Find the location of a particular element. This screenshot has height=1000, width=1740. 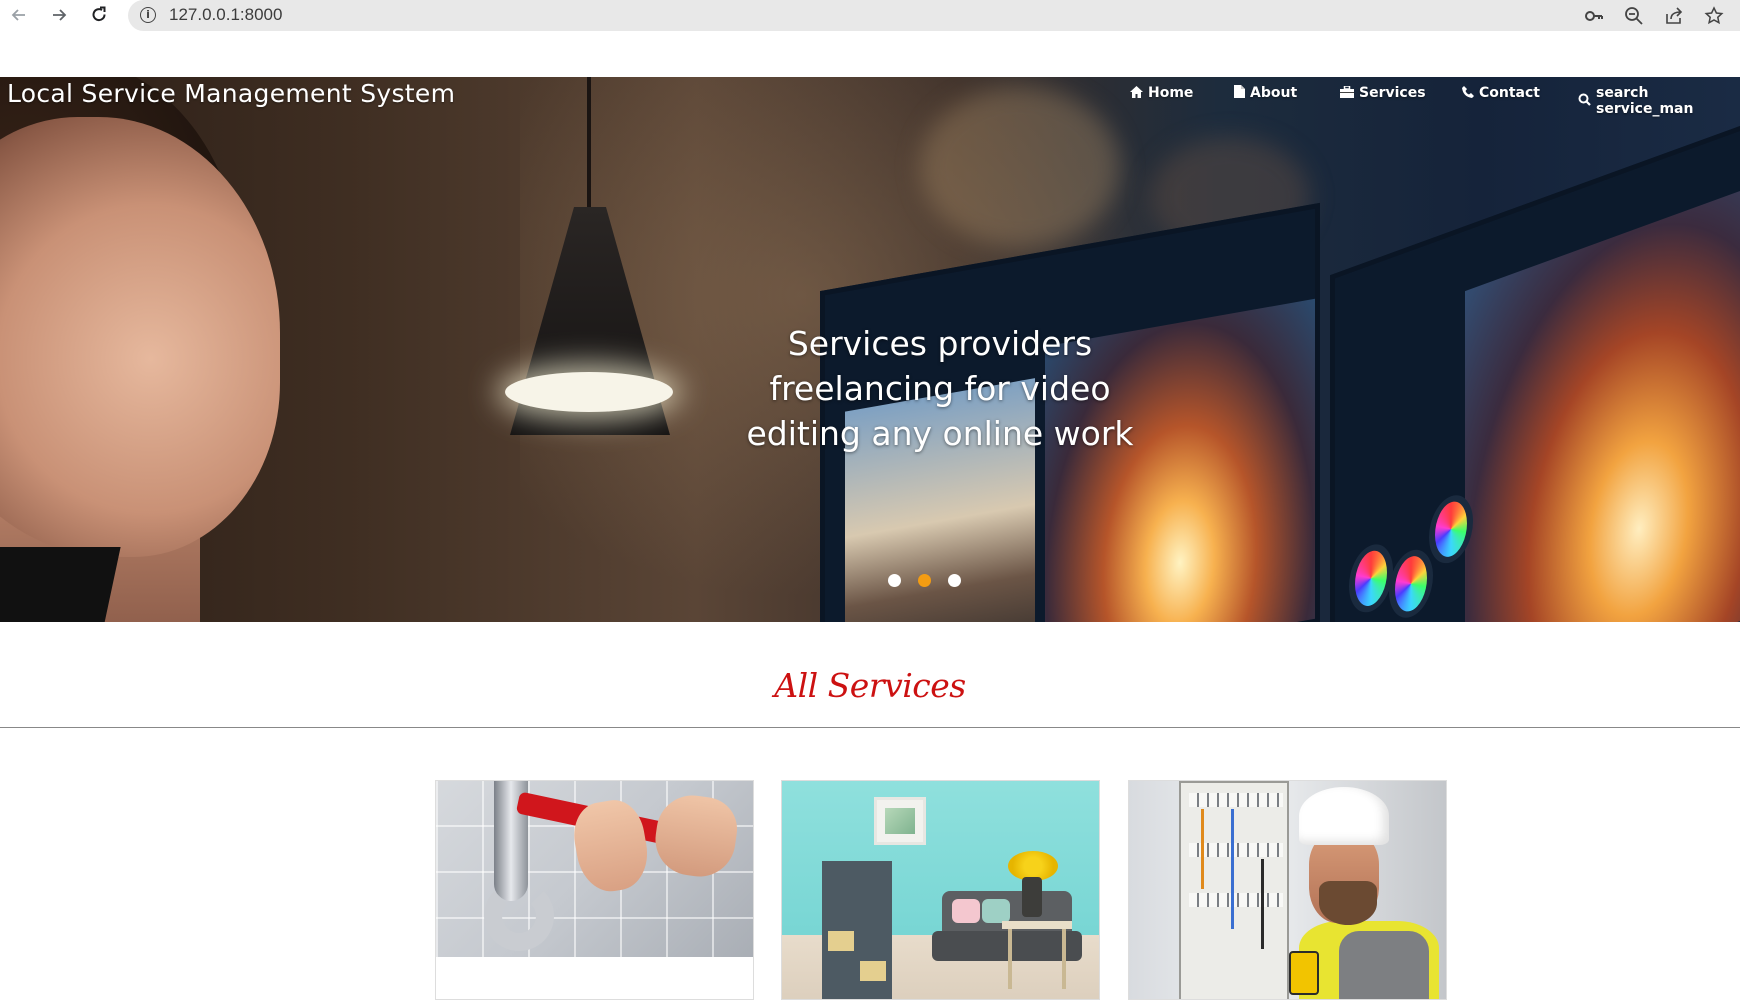

nav-about: About is located at coordinates (1265, 93).